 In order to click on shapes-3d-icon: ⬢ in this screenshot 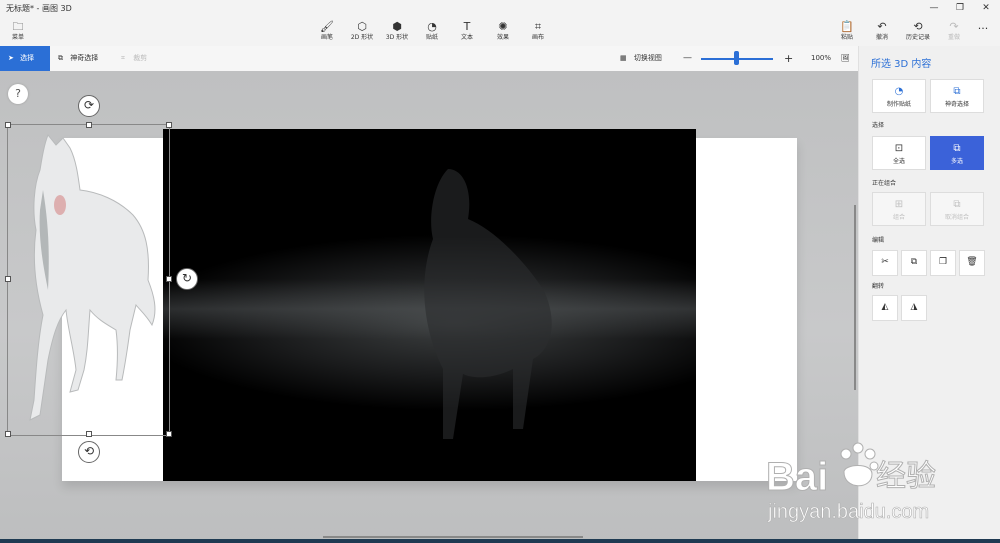, I will do `click(397, 26)`.